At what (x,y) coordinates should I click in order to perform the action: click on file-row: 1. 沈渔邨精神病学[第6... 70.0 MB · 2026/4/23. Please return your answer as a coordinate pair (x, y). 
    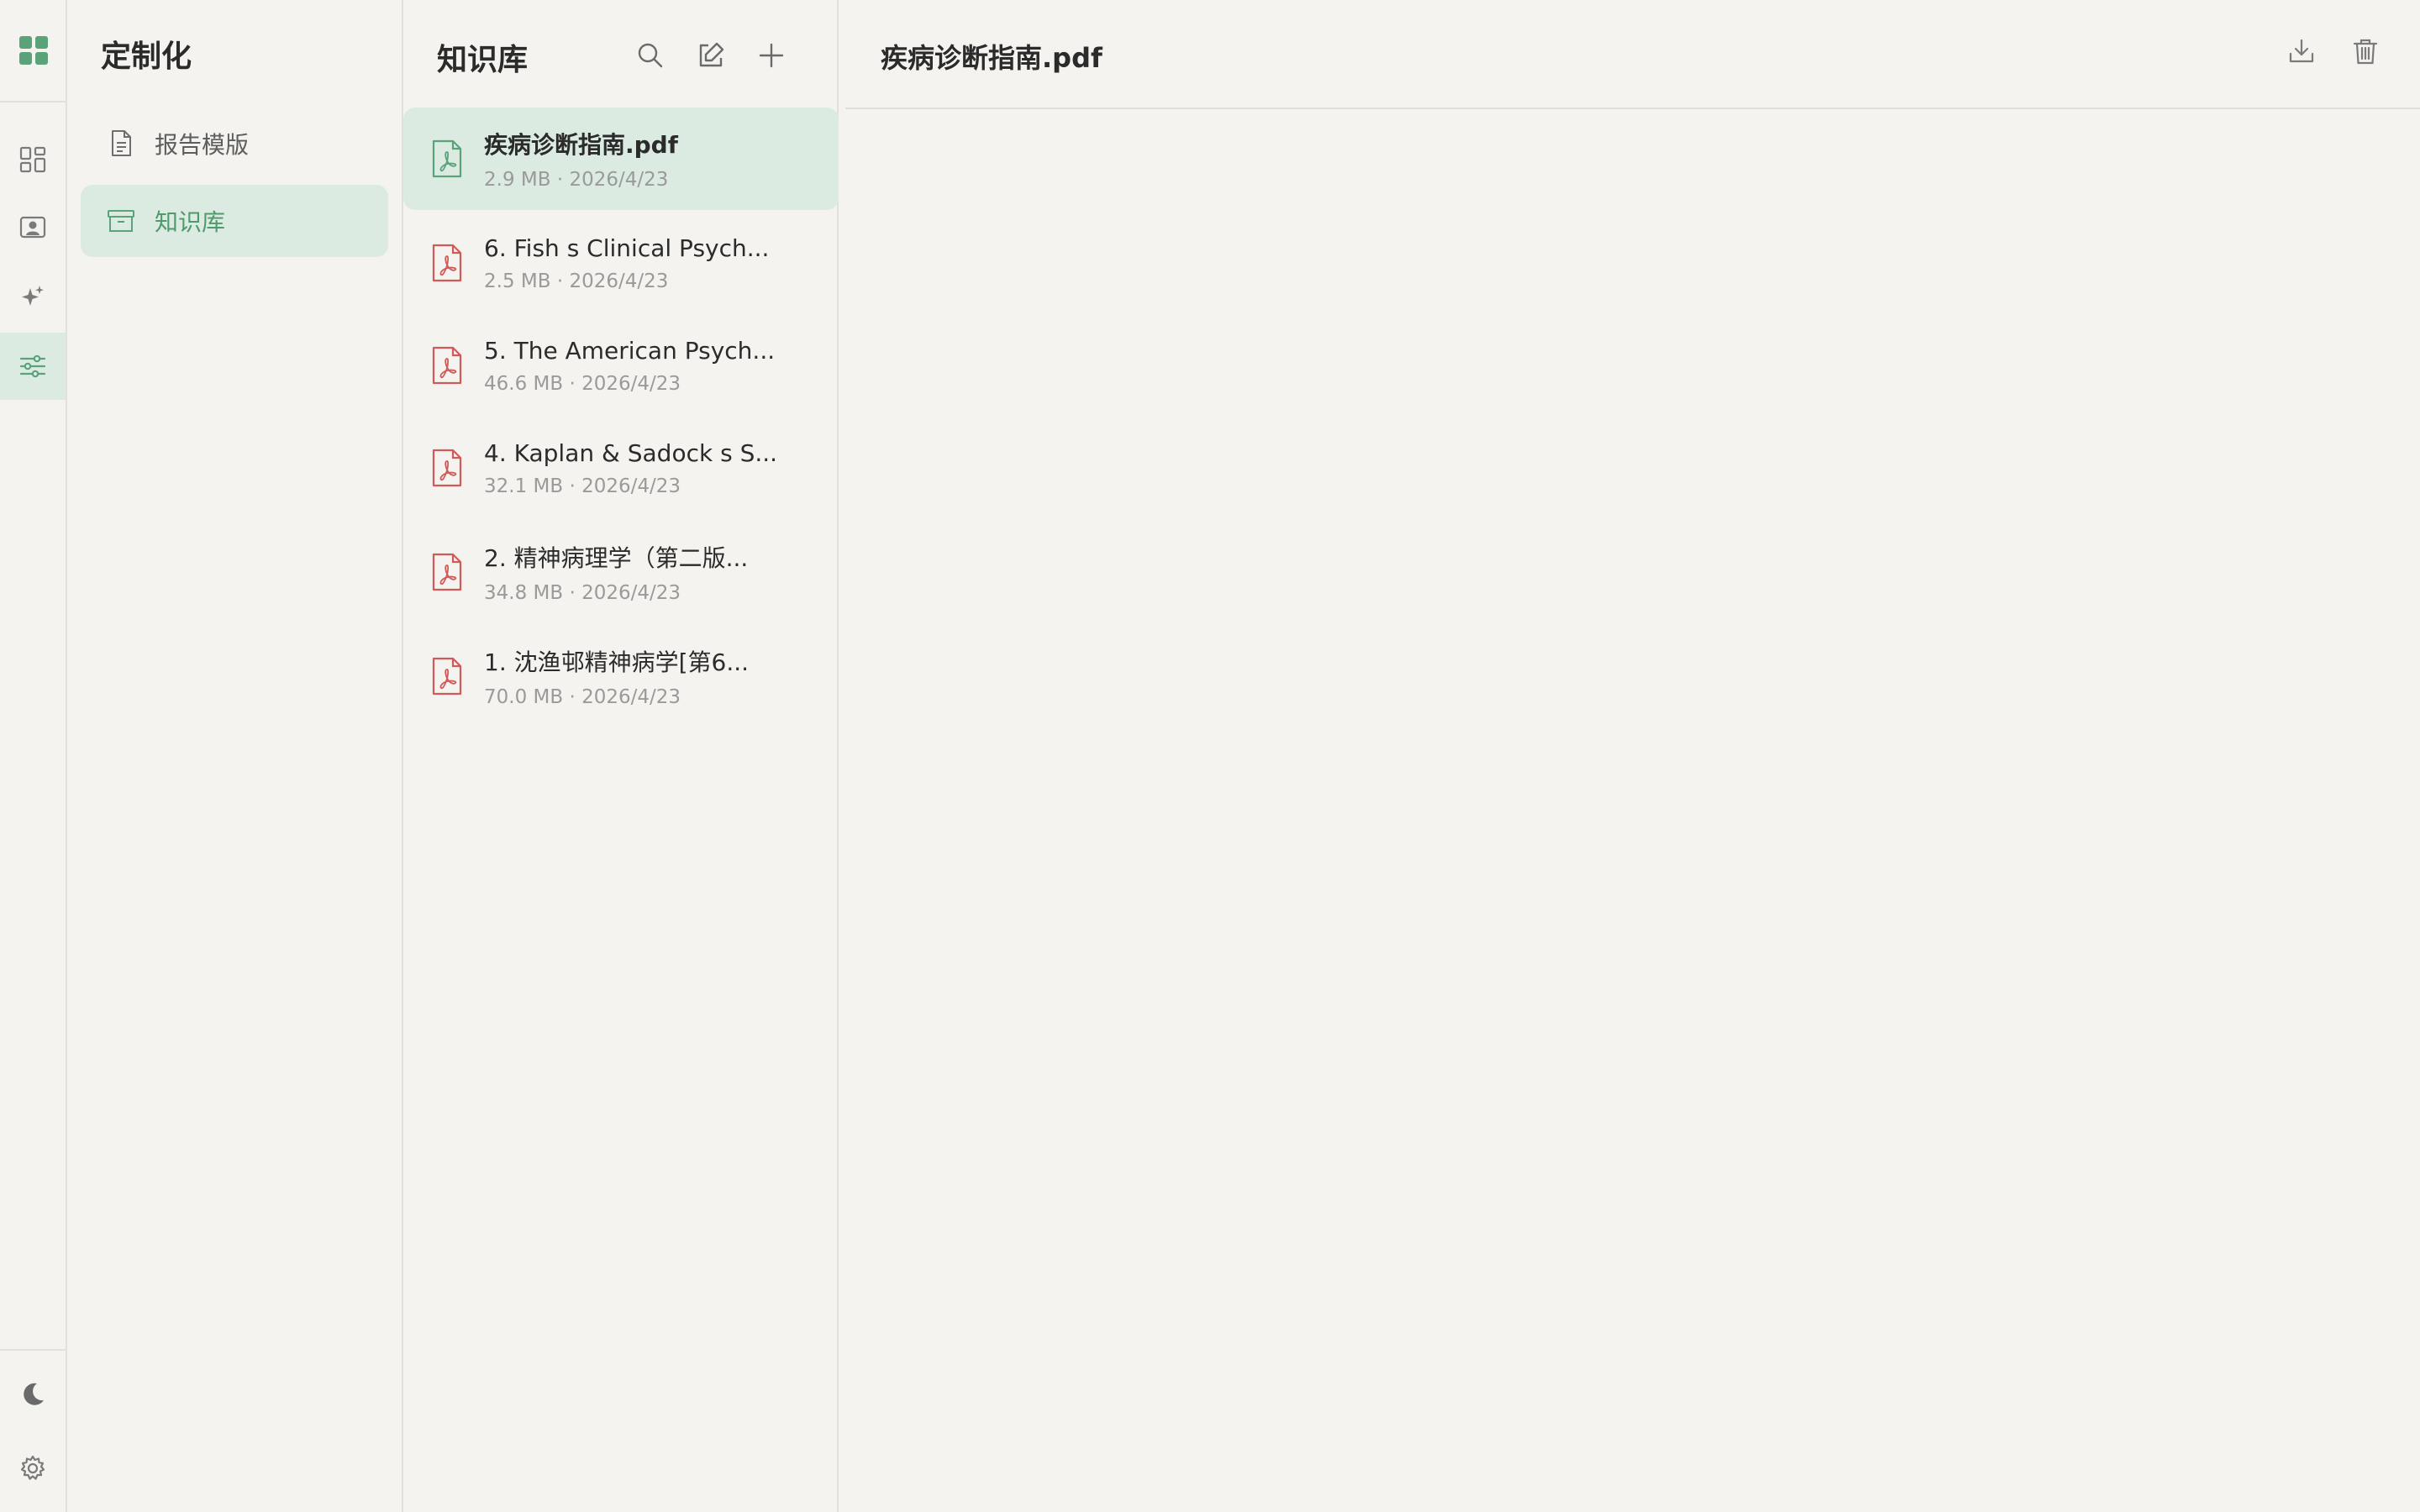
    Looking at the image, I should click on (620, 676).